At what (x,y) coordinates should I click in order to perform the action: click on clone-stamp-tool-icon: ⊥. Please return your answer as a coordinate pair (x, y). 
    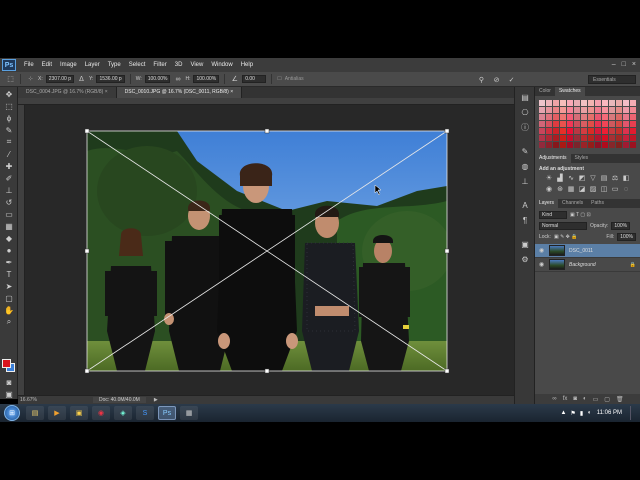
    Looking at the image, I should click on (9, 190).